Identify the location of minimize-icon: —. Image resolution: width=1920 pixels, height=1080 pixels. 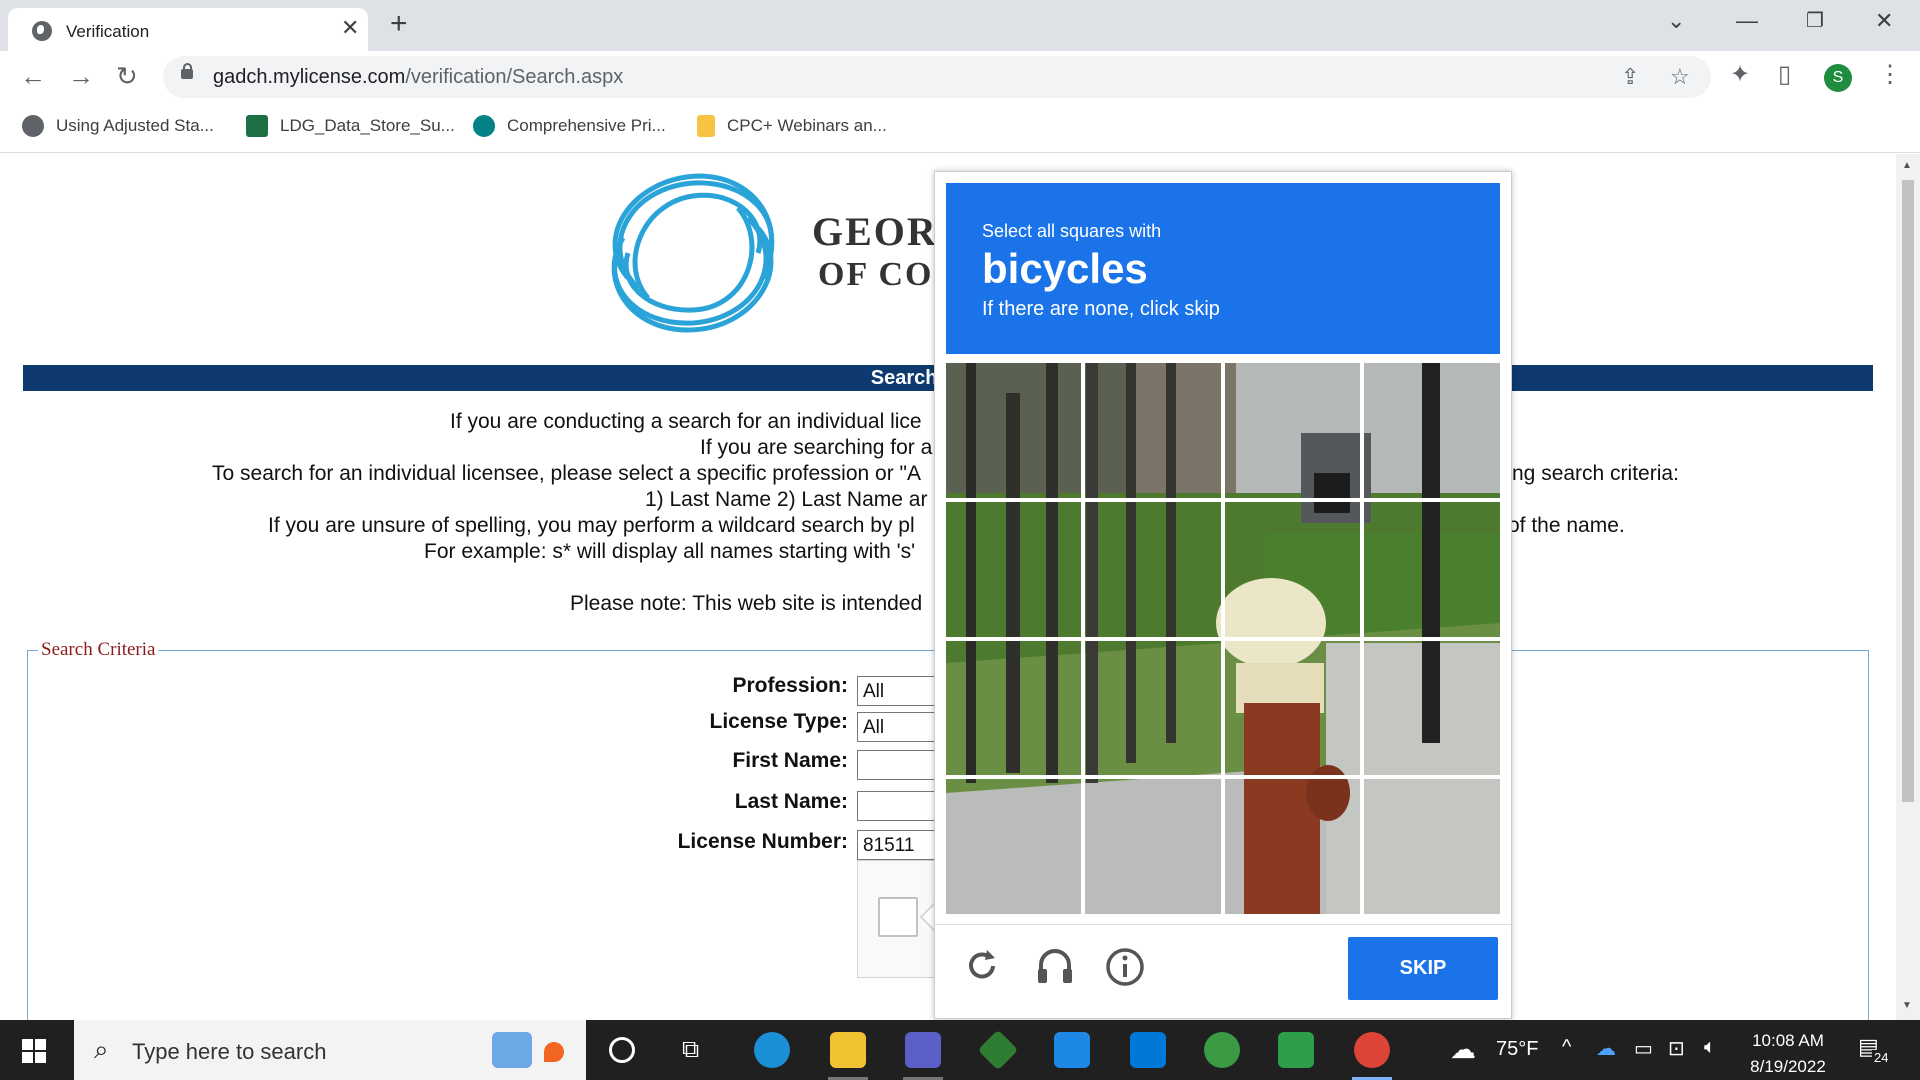
(1747, 21).